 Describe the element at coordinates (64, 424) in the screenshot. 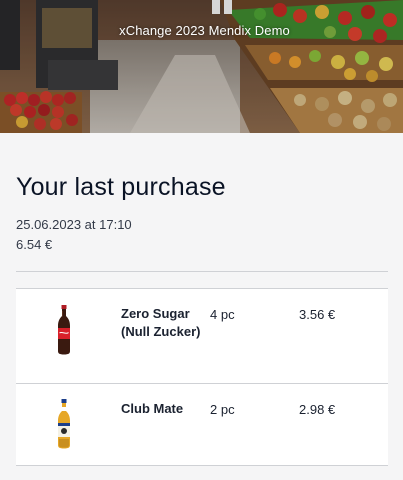

I see `mate-bottle-icon` at that location.